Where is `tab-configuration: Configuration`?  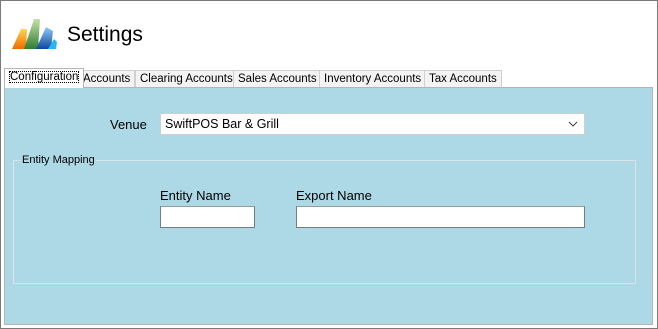
tab-configuration: Configuration is located at coordinates (44, 78).